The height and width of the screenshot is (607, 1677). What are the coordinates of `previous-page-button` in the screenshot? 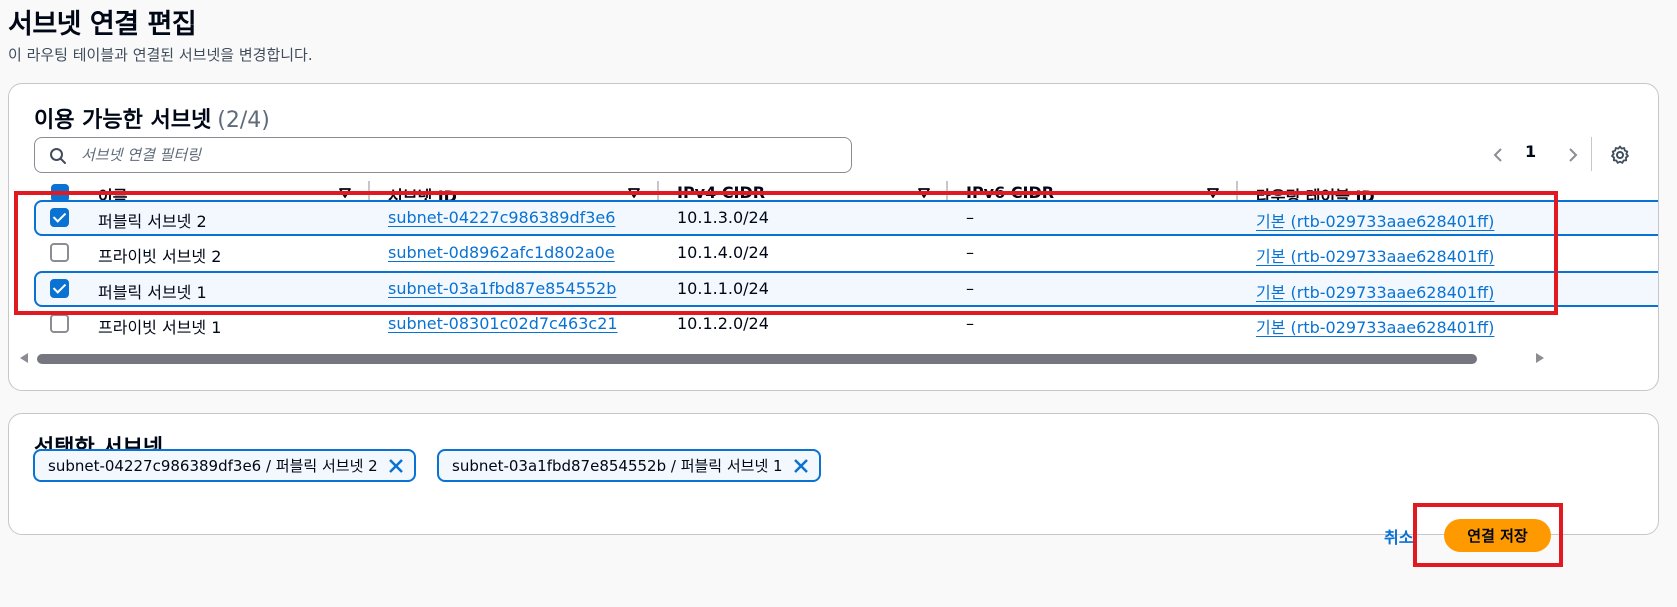 It's located at (1498, 155).